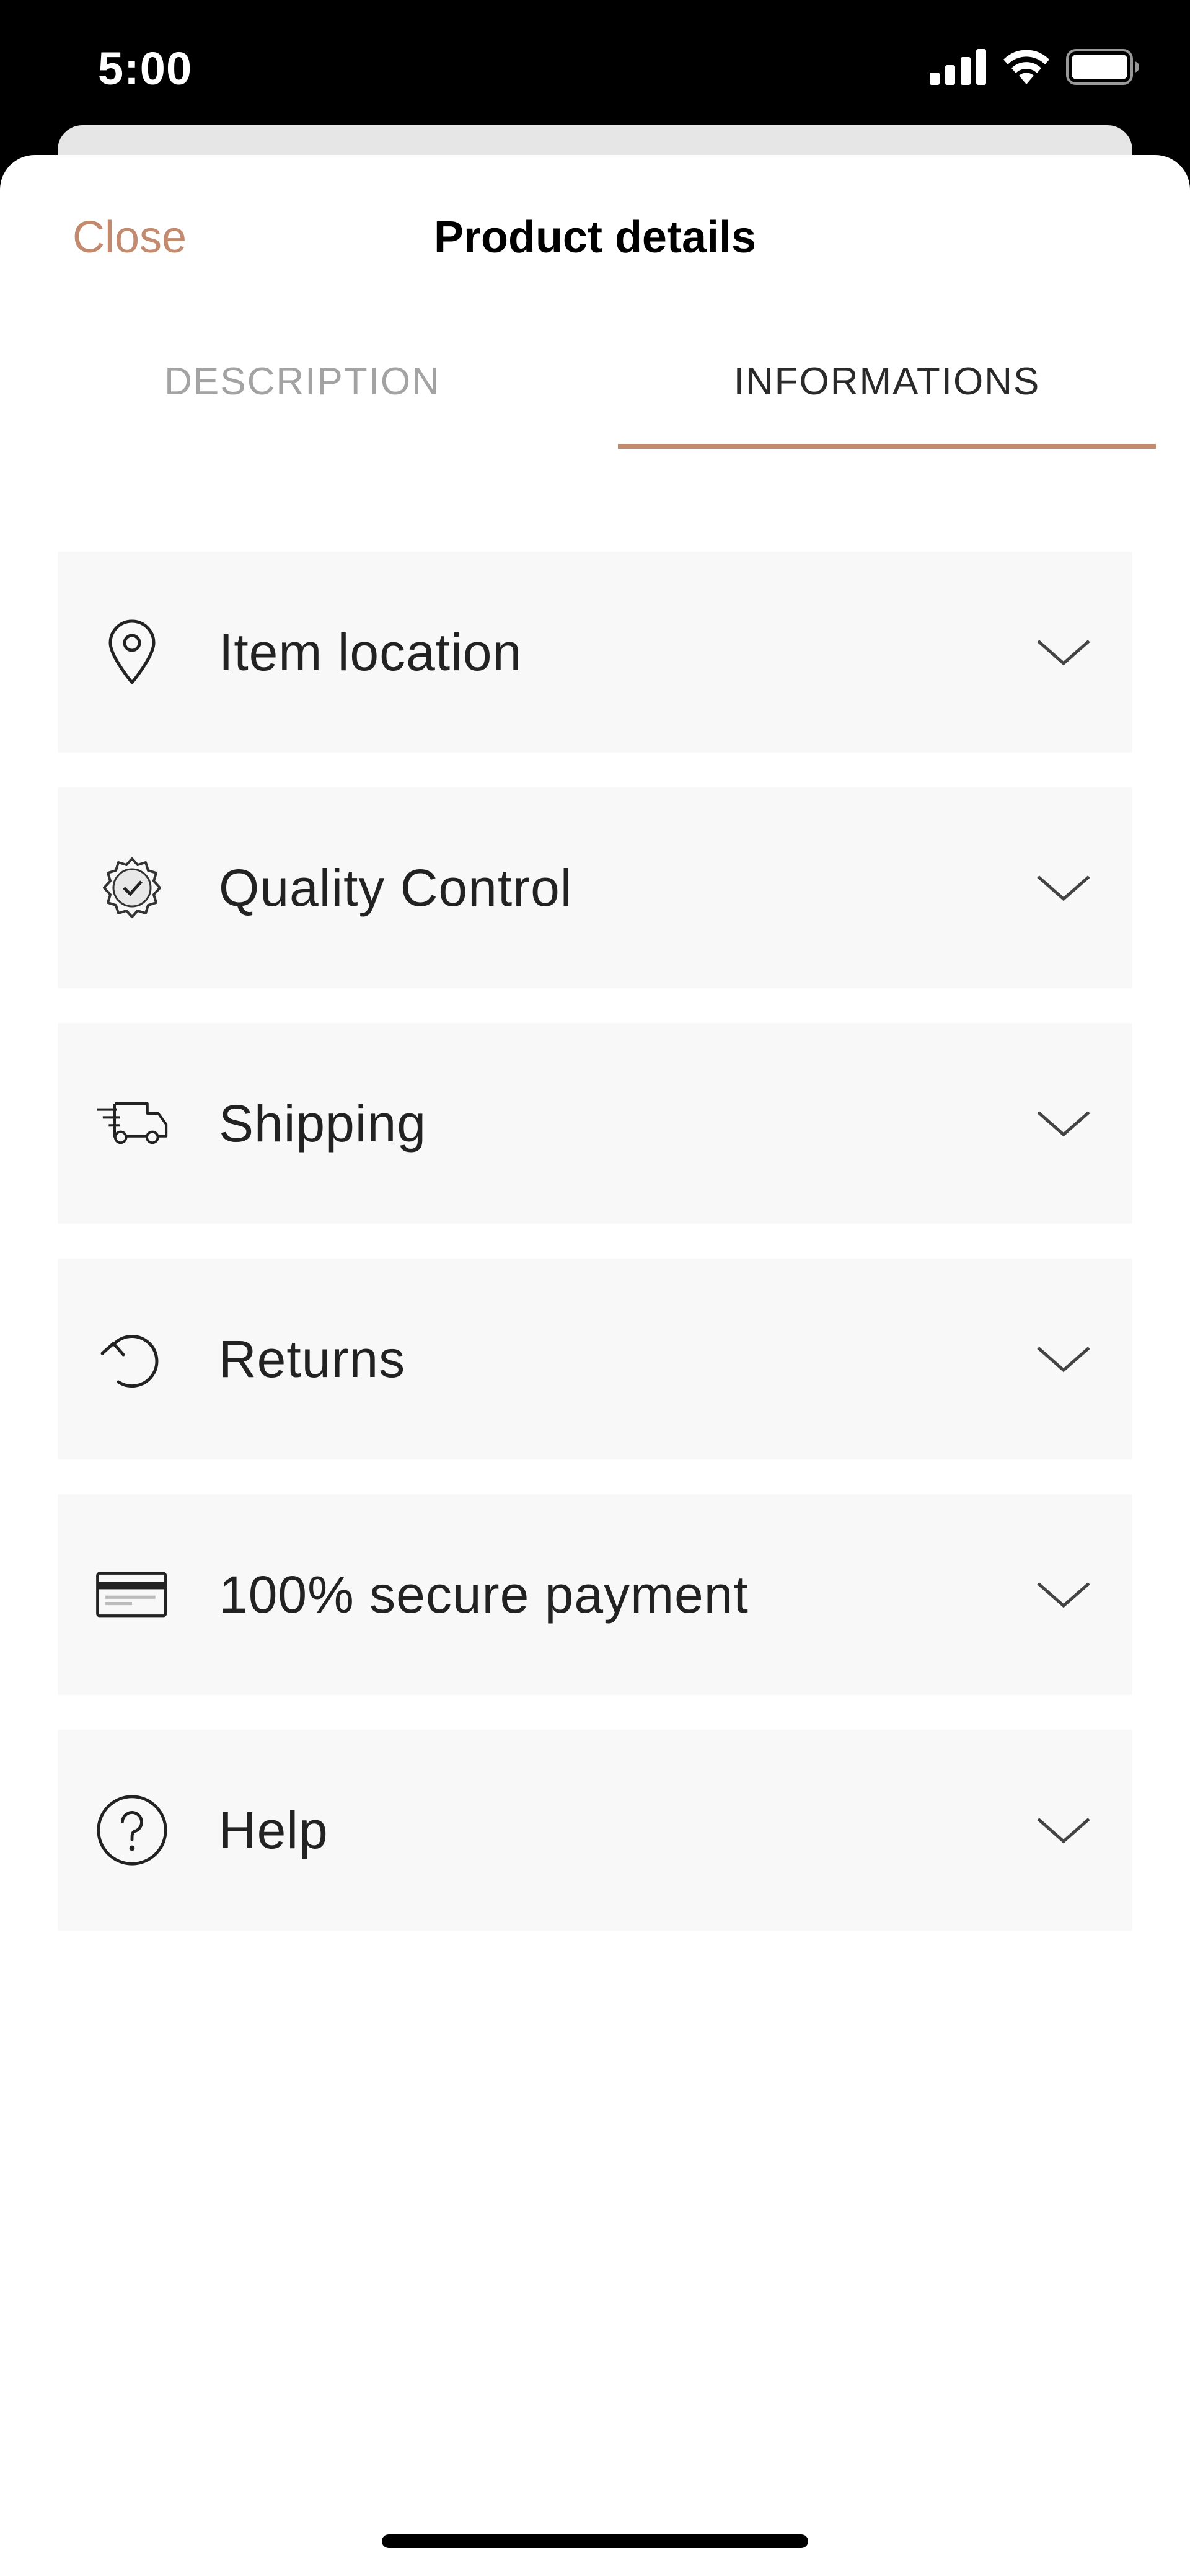  Describe the element at coordinates (595, 1359) in the screenshot. I see `accordion-returns: Returns` at that location.